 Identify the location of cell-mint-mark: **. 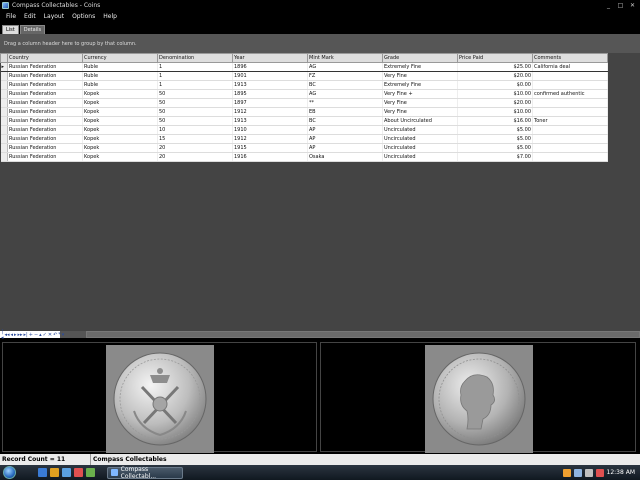
(345, 103).